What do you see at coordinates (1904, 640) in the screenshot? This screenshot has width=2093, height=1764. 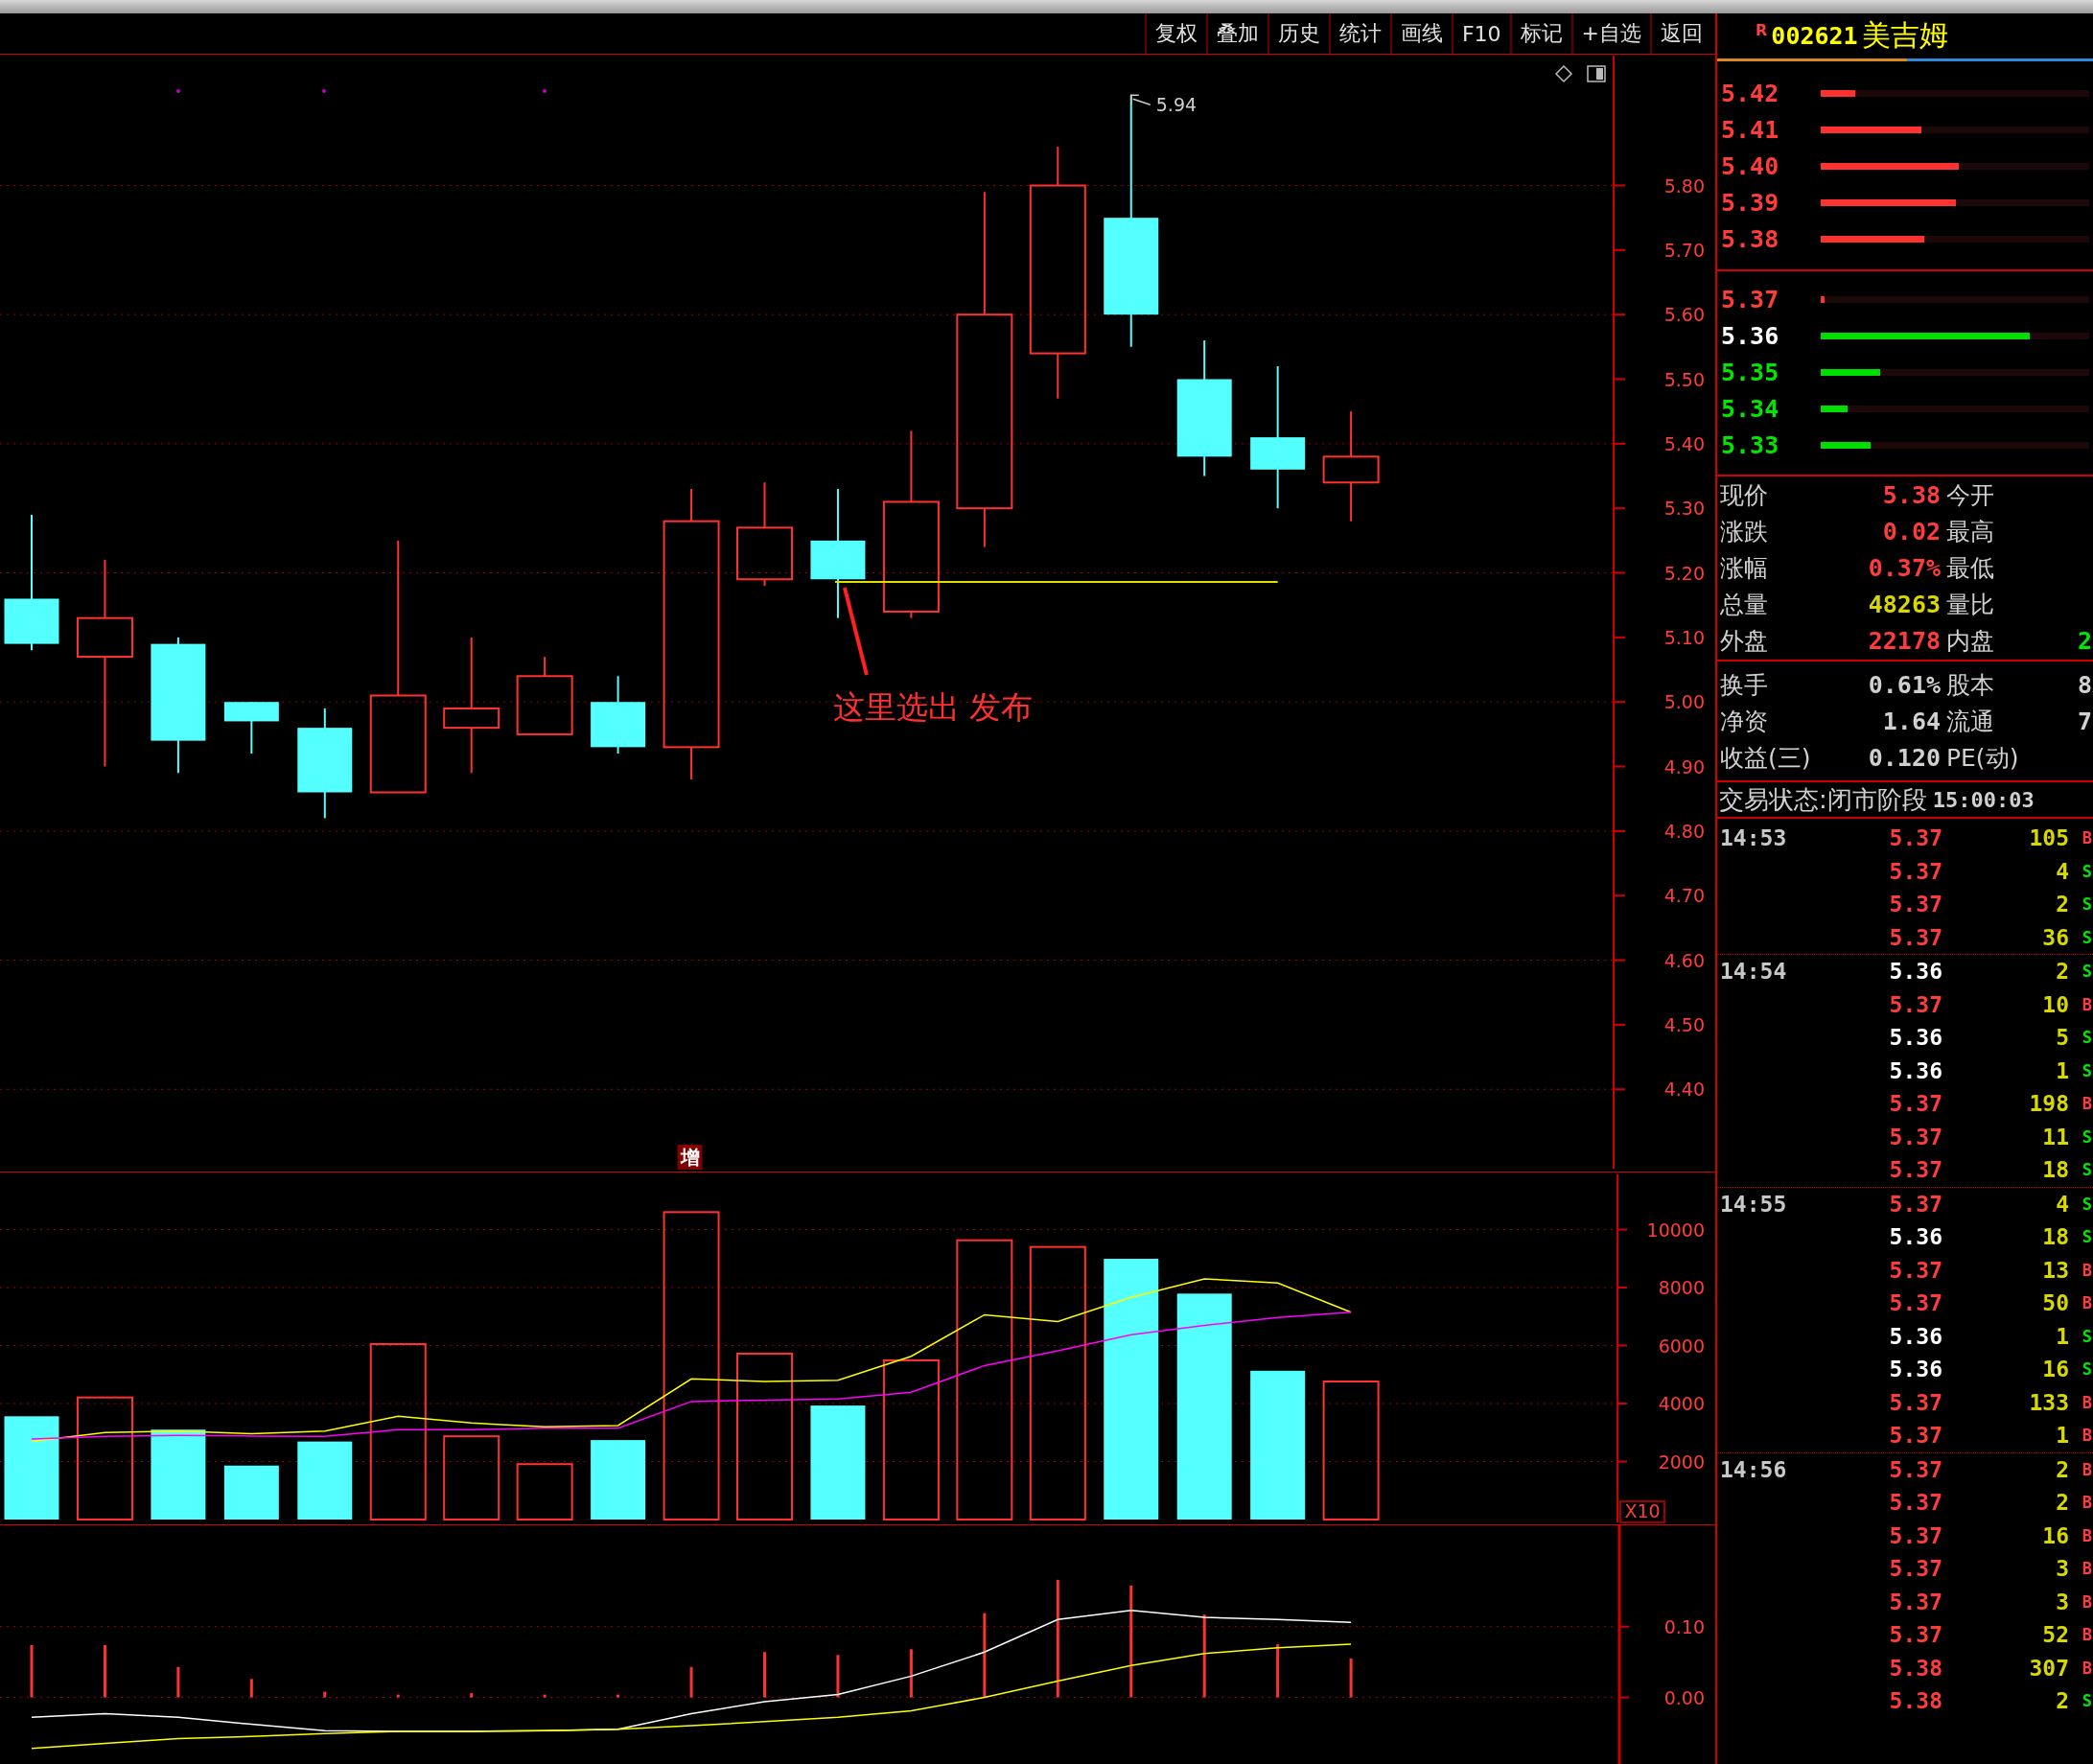 I see `stat-value: 22178` at bounding box center [1904, 640].